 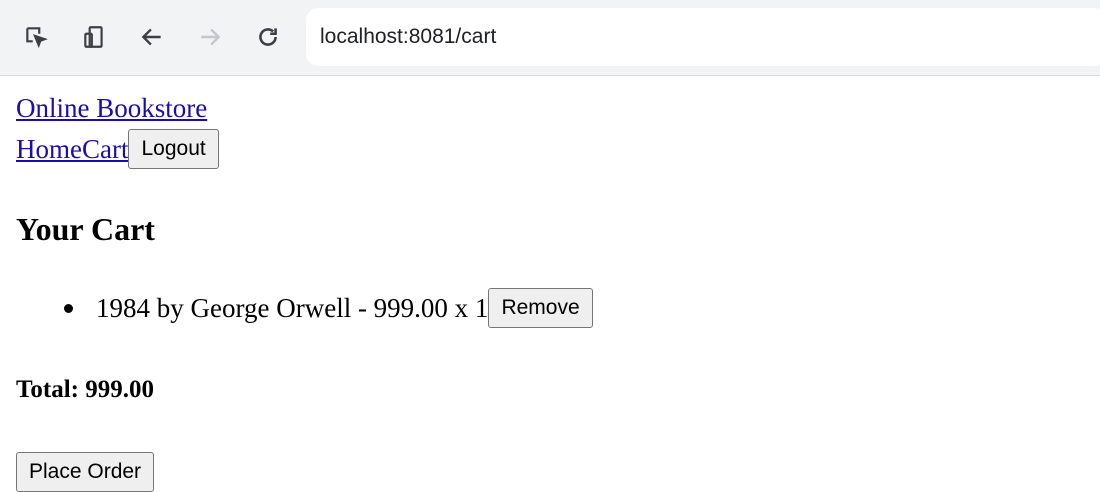 I want to click on place-order-button: Place Order, so click(x=85, y=472).